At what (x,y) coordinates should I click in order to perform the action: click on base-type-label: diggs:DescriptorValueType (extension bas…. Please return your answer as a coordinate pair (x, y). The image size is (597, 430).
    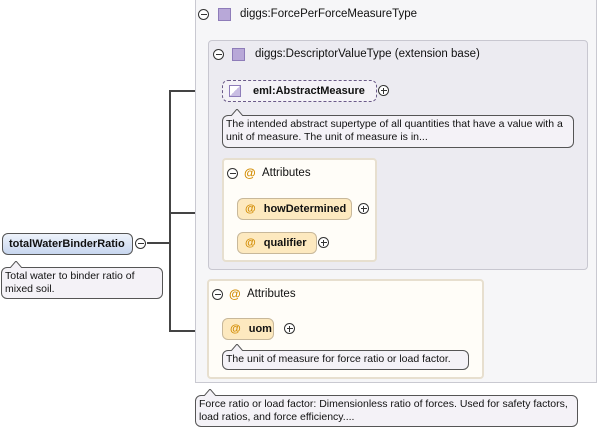
    Looking at the image, I should click on (367, 54).